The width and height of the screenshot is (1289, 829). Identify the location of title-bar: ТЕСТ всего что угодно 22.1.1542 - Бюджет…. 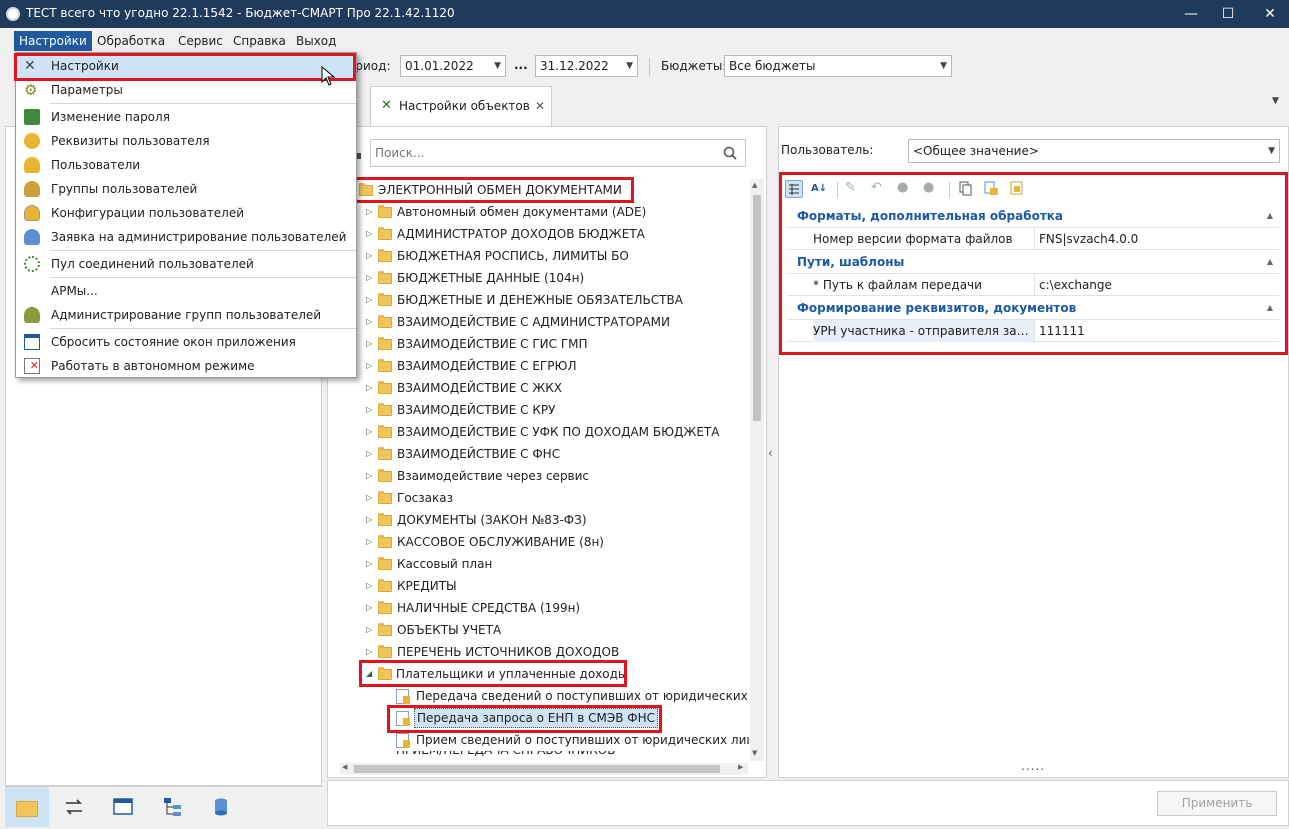
(644, 14).